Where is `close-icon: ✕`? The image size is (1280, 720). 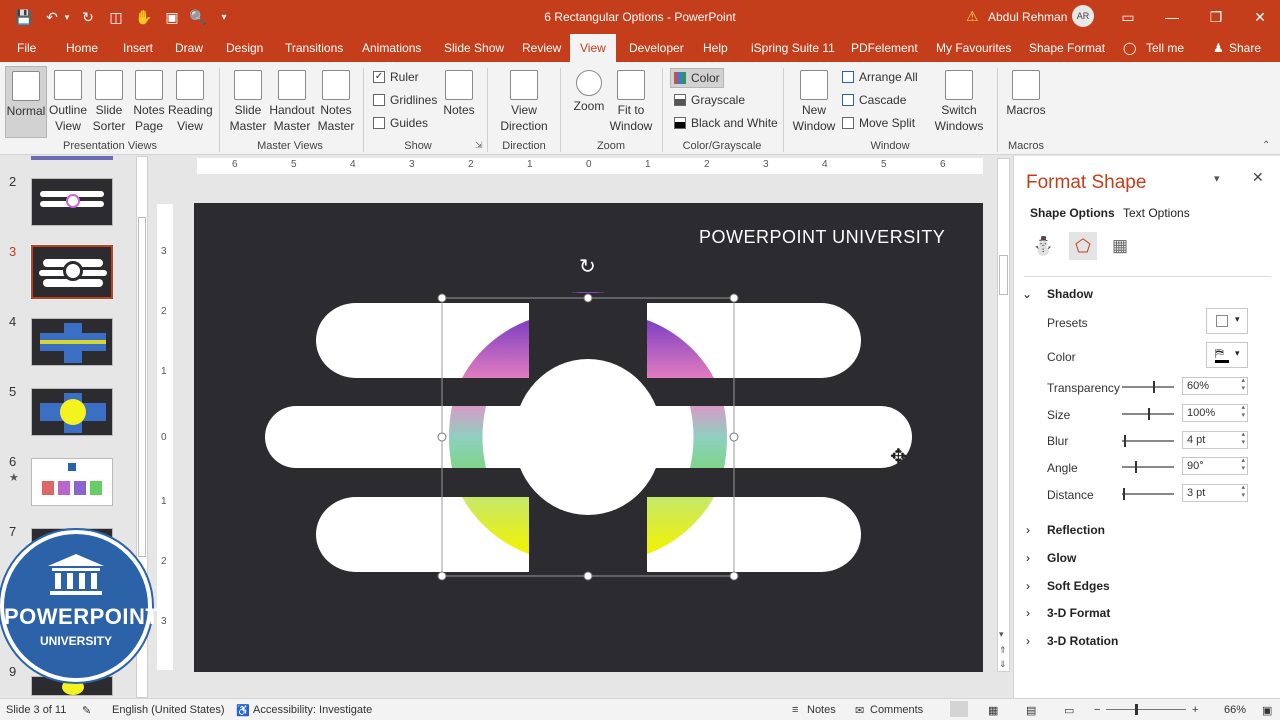 close-icon: ✕ is located at coordinates (1260, 17).